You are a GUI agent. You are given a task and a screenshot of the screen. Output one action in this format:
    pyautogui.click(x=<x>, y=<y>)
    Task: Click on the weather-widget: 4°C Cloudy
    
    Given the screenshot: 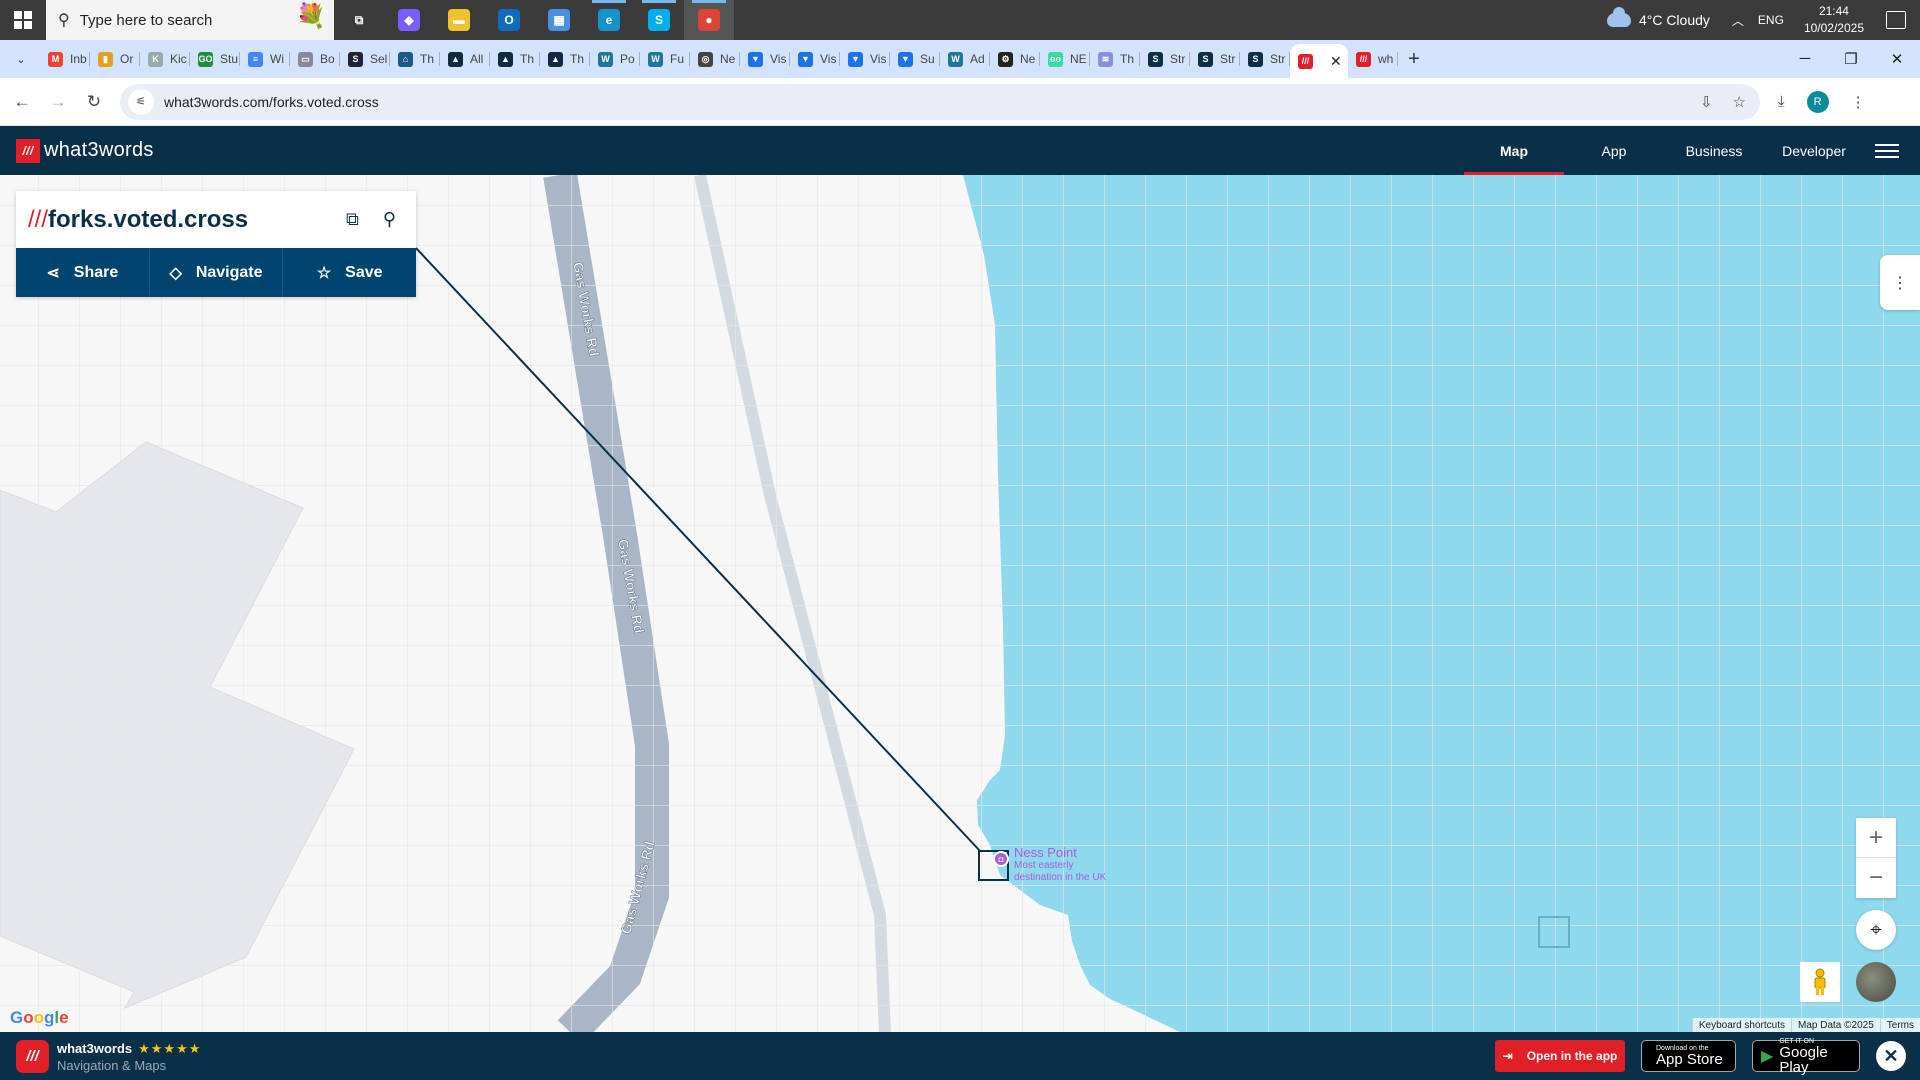 What is the action you would take?
    pyautogui.click(x=1658, y=17)
    